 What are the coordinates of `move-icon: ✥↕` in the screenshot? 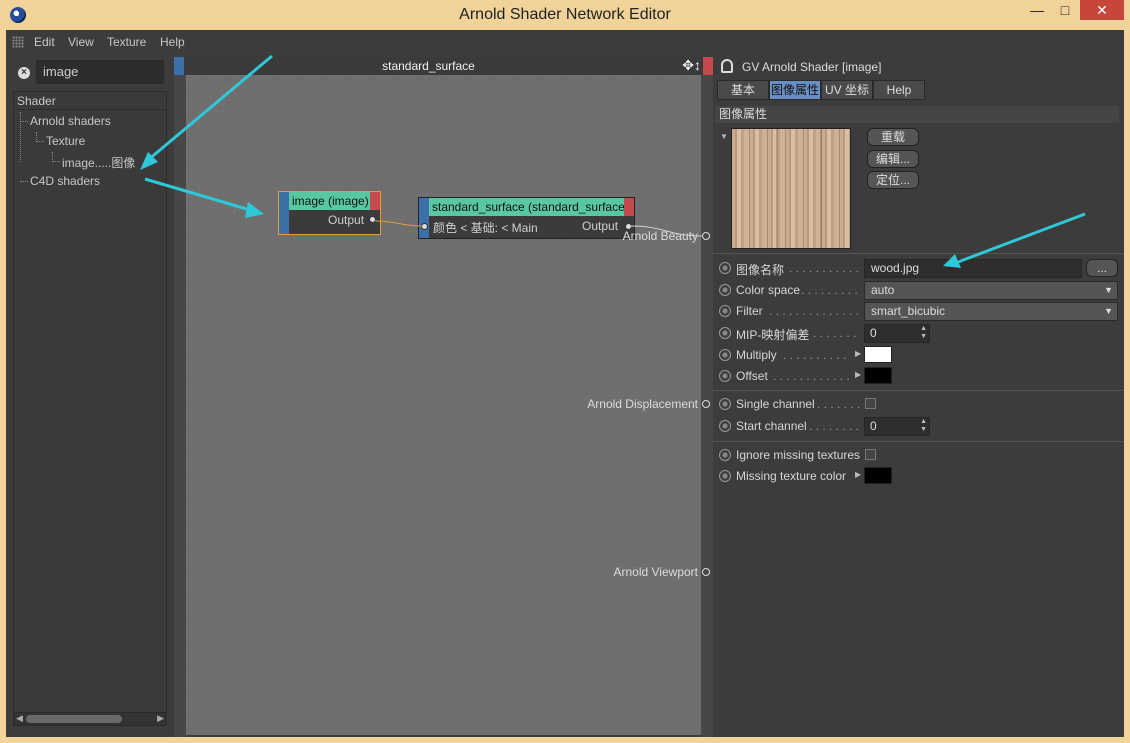 It's located at (691, 65).